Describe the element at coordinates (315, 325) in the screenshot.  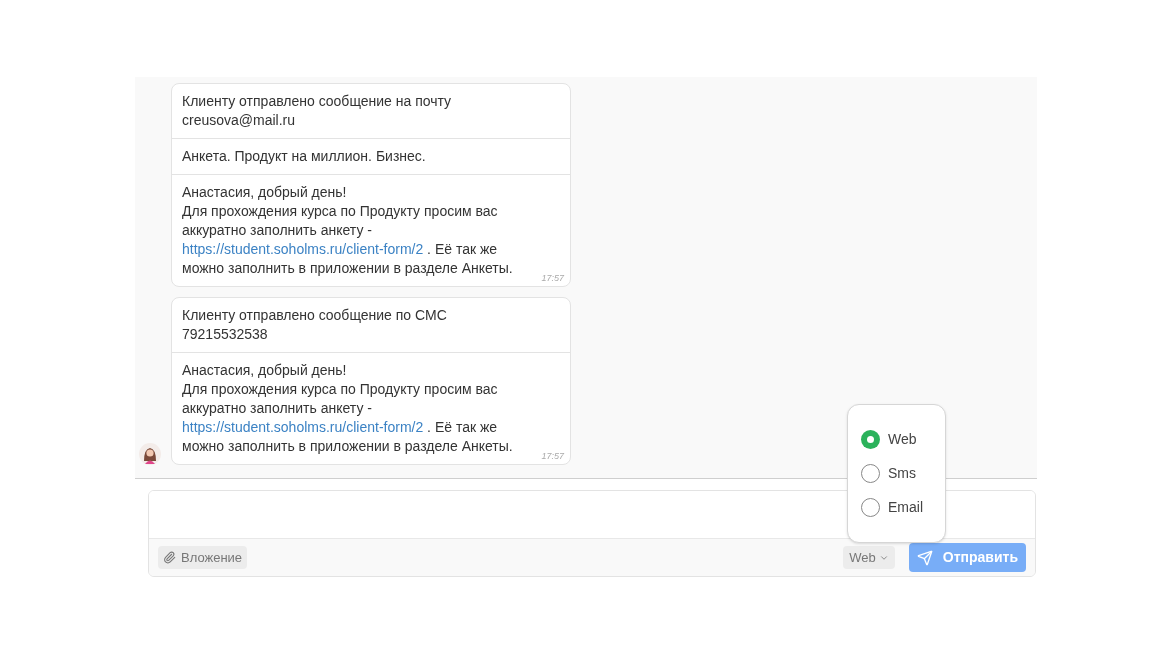
I see `message-text: Клиенту отправлено сообщение по СМС 79215532538` at that location.